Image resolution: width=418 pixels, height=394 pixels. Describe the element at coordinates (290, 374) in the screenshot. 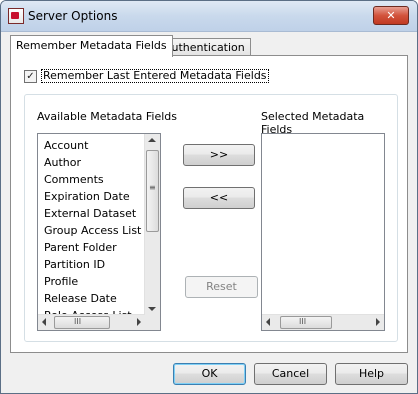

I see `cancel-button: Cancel` at that location.